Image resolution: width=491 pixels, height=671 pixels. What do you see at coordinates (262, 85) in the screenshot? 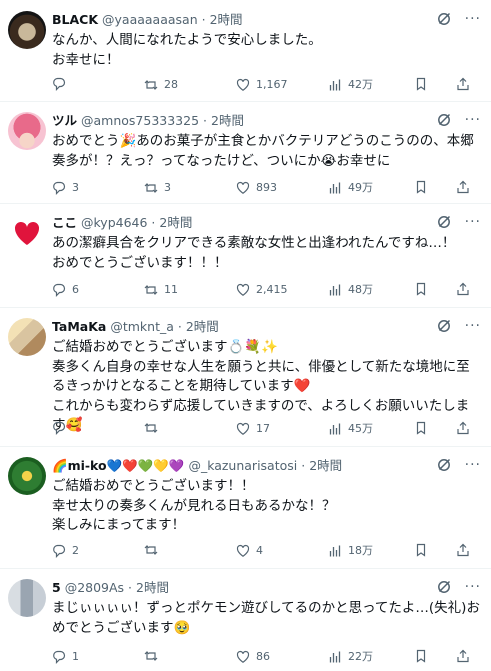
I see `like-button: 1,167` at bounding box center [262, 85].